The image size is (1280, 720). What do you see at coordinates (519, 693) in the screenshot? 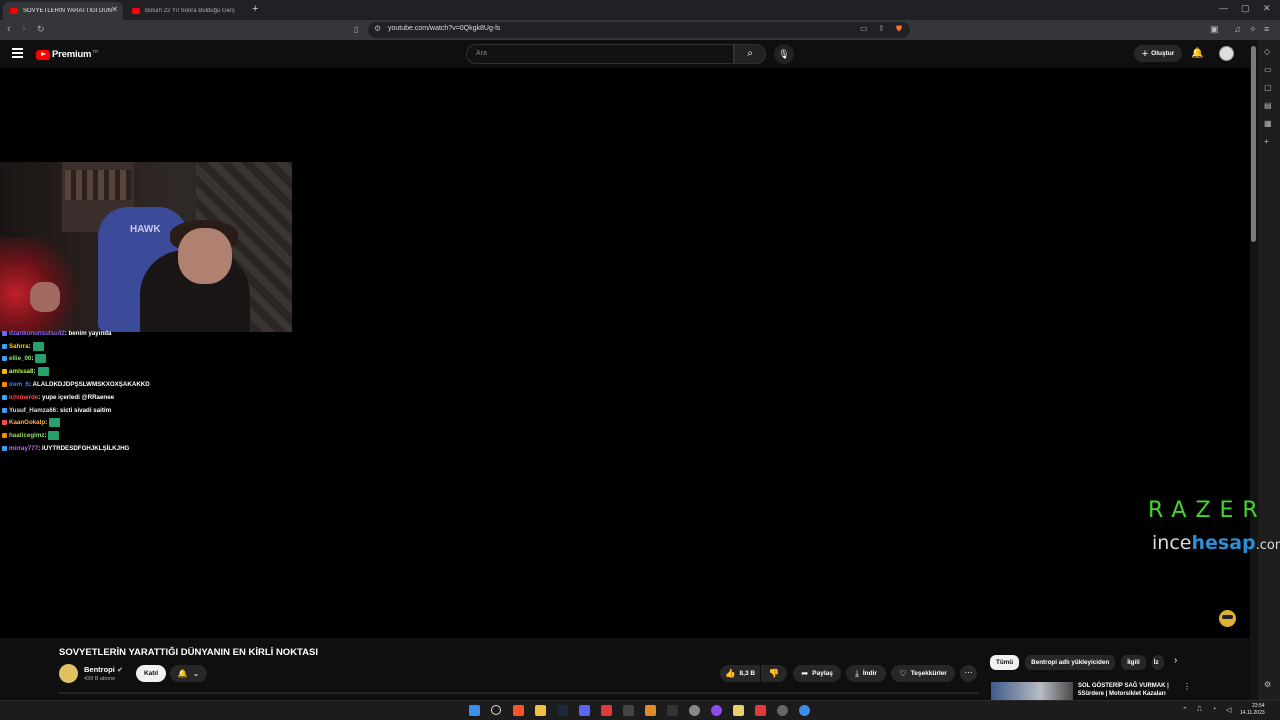
I see `description-box` at bounding box center [519, 693].